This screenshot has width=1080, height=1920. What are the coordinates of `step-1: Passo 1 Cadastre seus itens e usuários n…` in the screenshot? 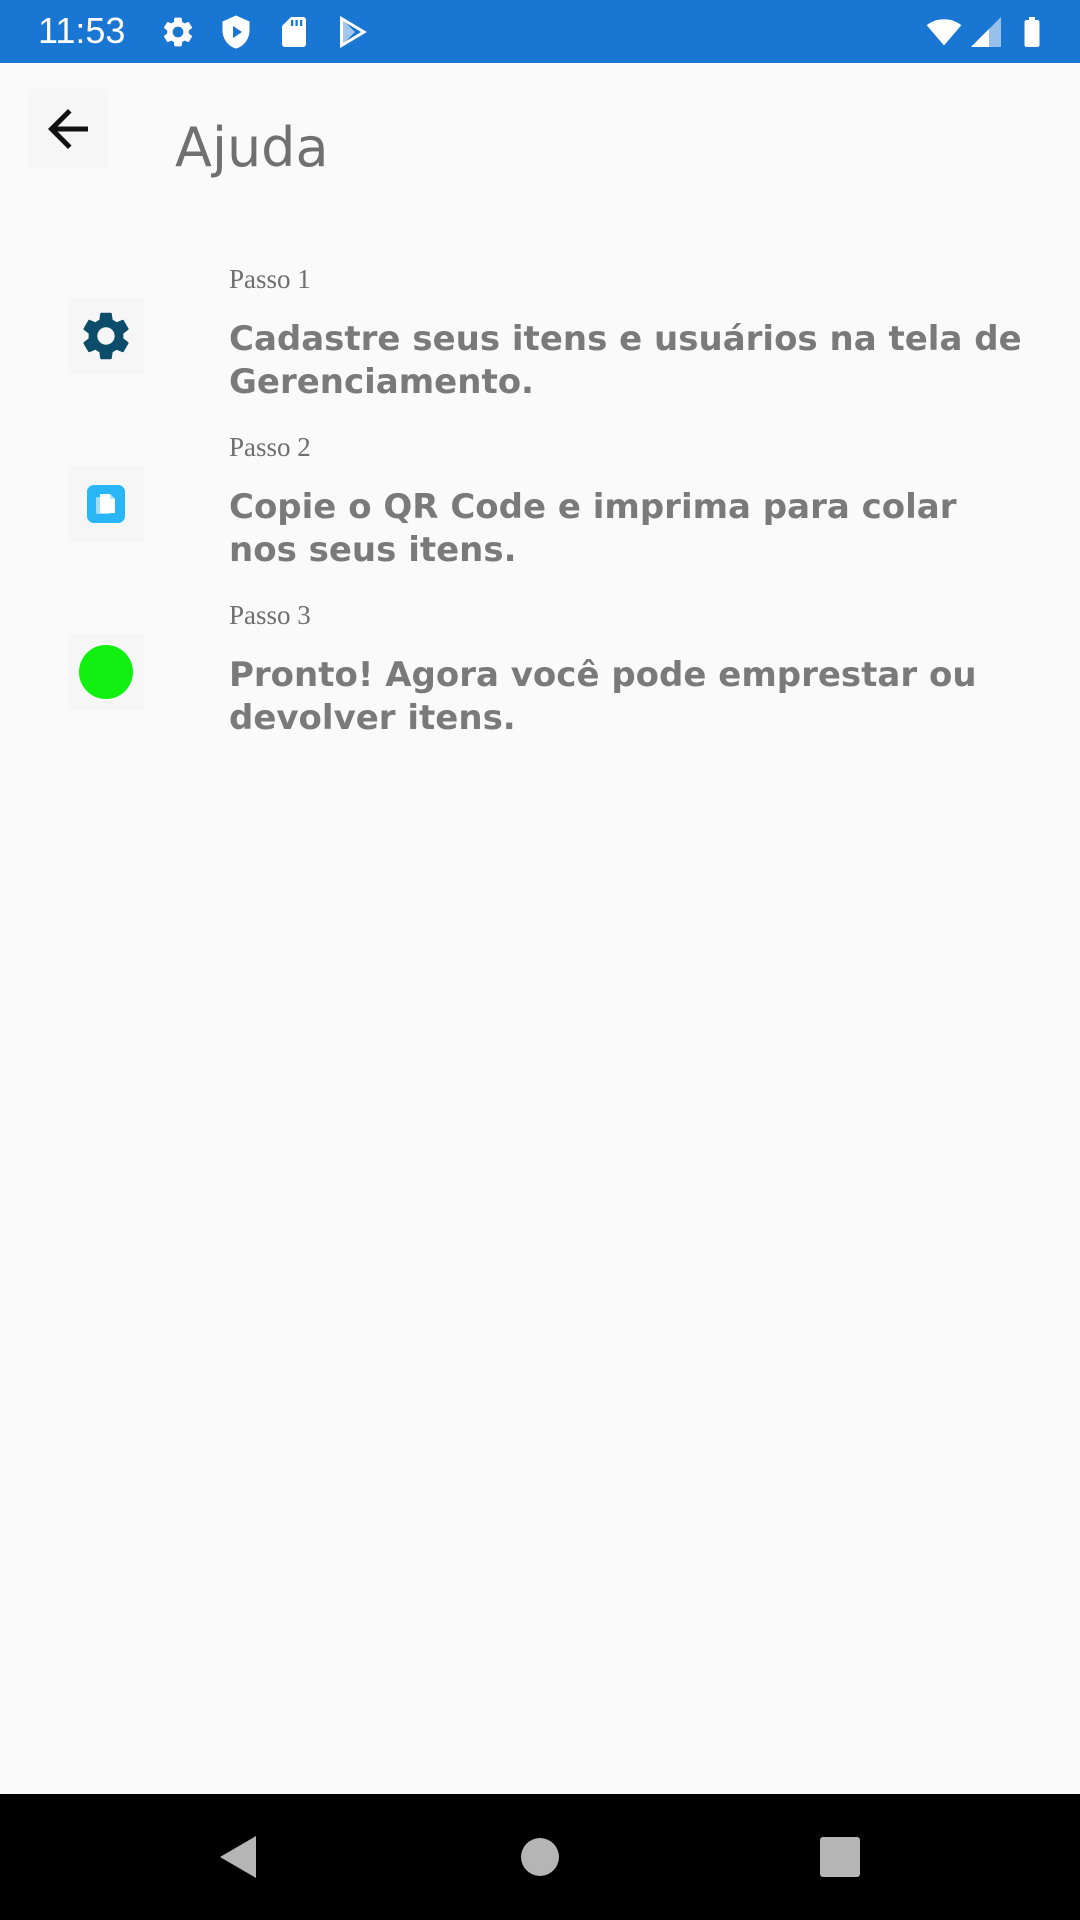 It's located at (540, 342).